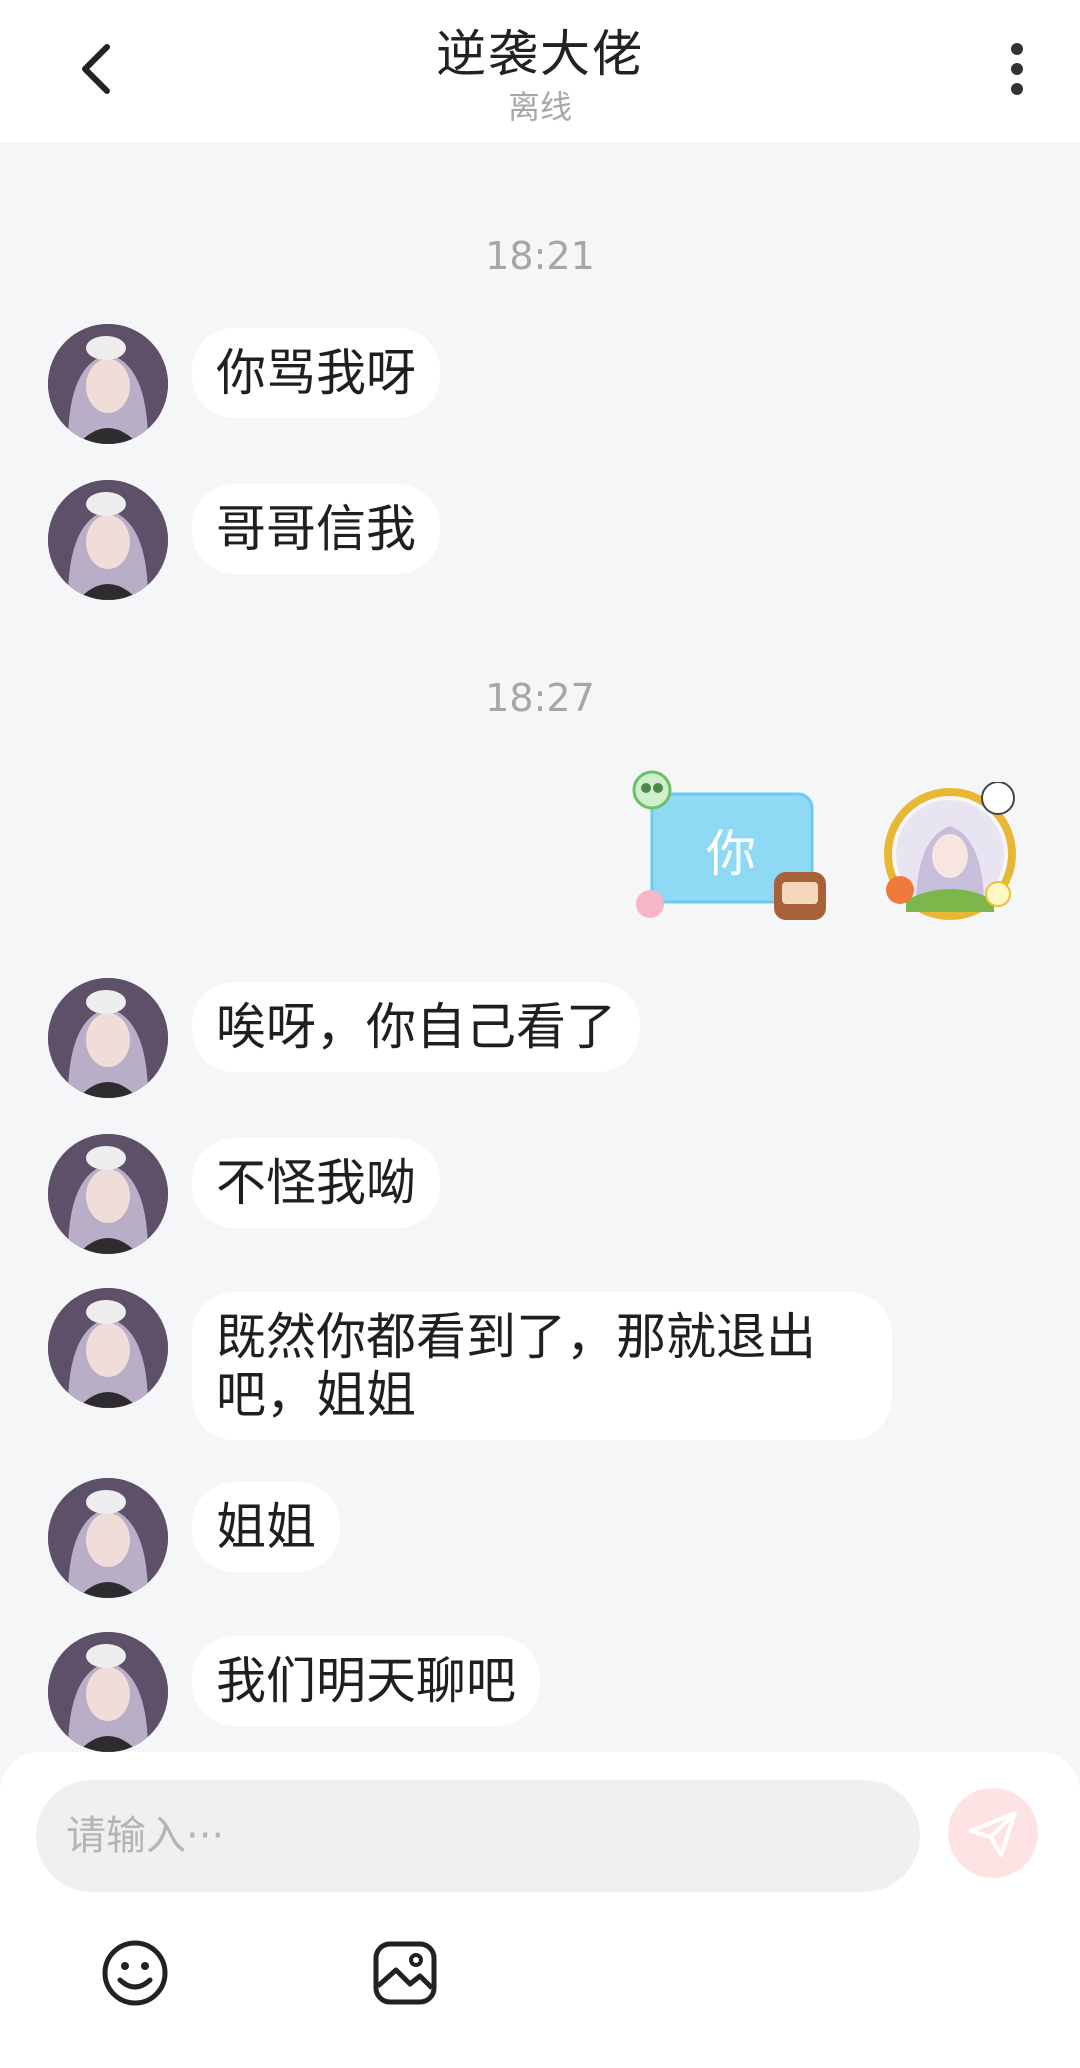 This screenshot has width=1080, height=2068. I want to click on message-input-wrapper, so click(478, 1836).